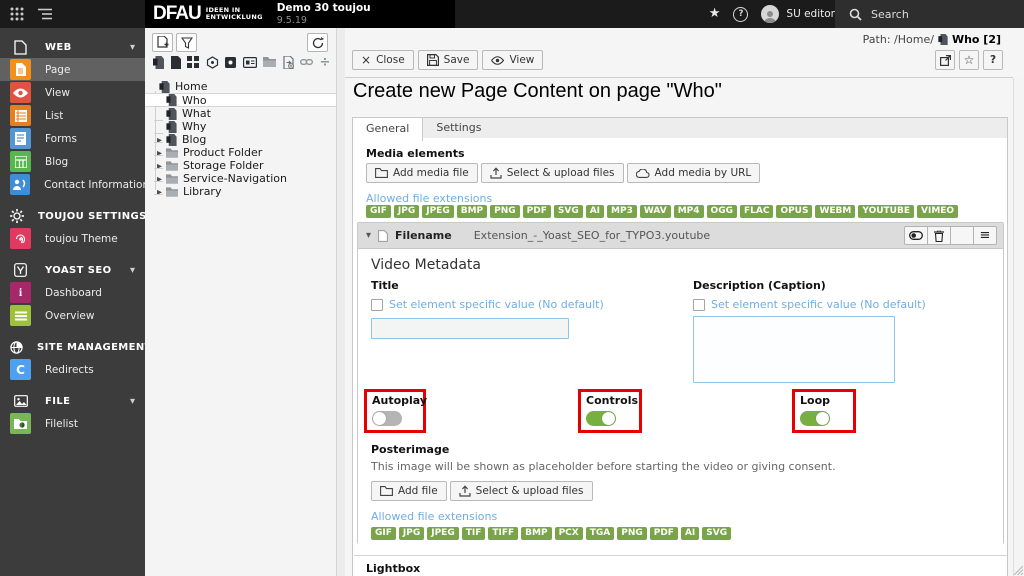 The height and width of the screenshot is (576, 1024). What do you see at coordinates (240, 139) in the screenshot?
I see `tree-row-blog: ▶ Blog` at bounding box center [240, 139].